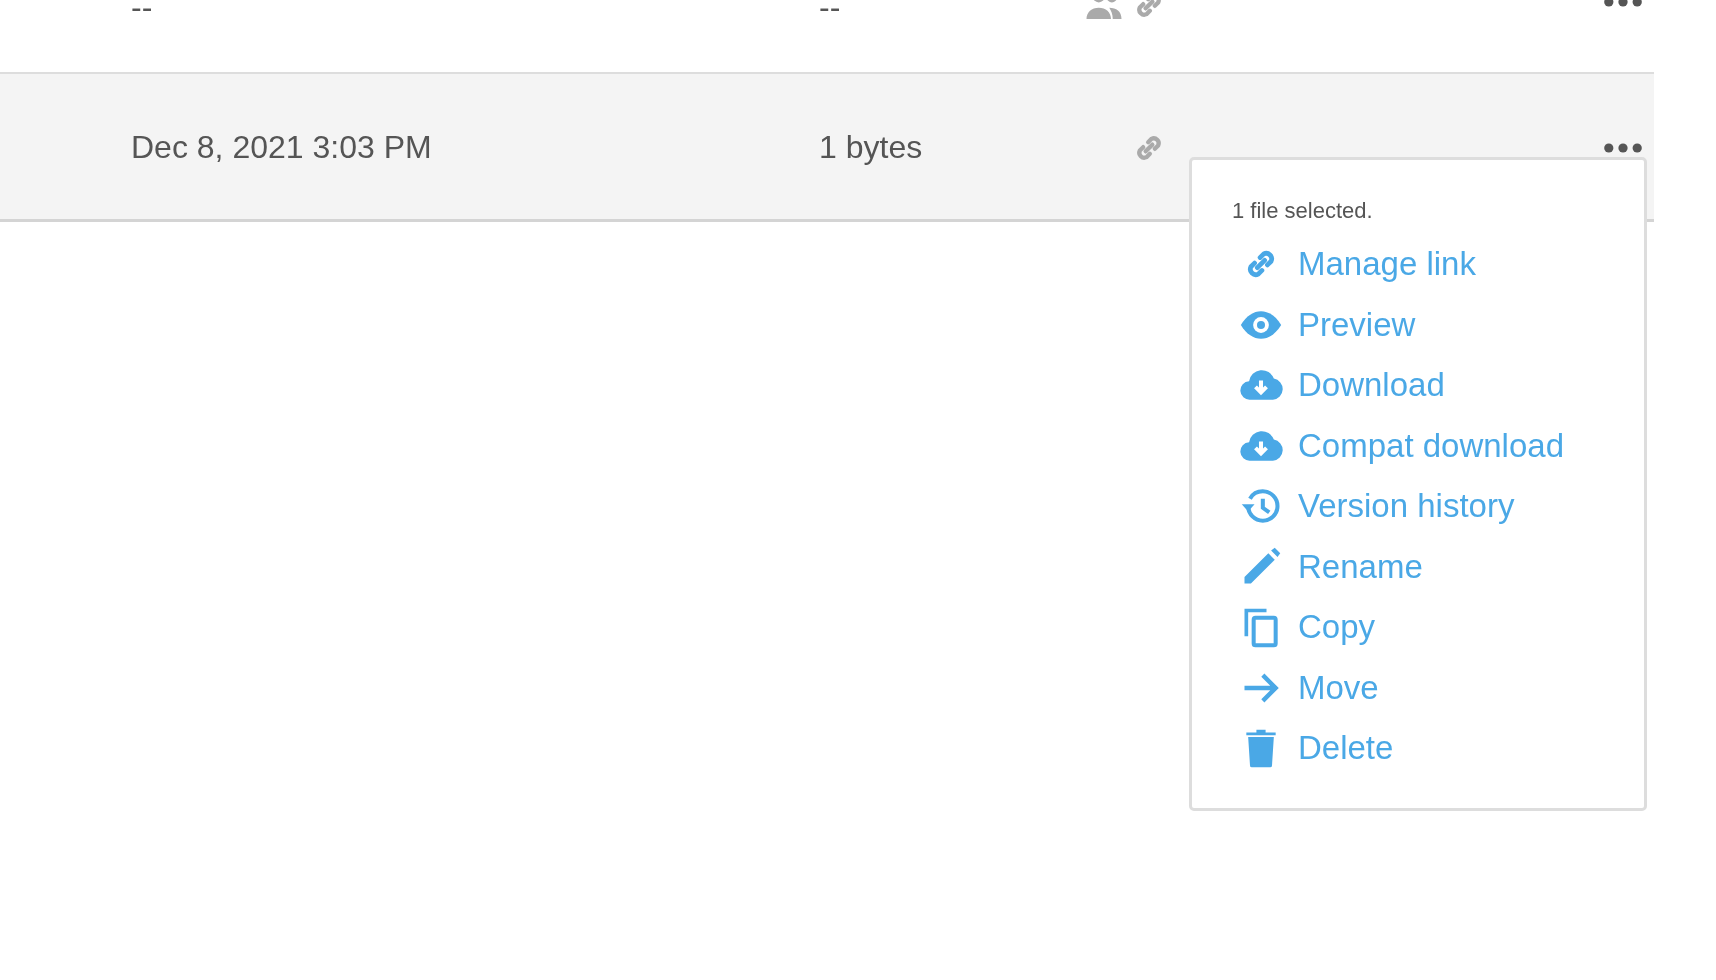 The image size is (1716, 980). I want to click on selection-count: 1 file selected., so click(1303, 211).